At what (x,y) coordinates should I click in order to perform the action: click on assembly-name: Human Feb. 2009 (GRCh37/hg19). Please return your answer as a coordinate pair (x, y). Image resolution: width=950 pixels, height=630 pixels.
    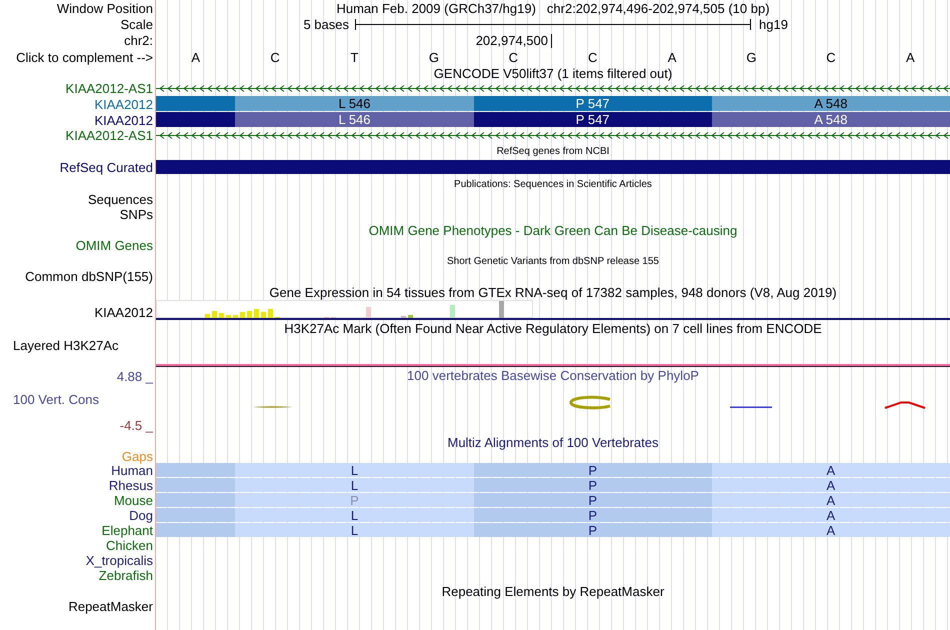
    Looking at the image, I should click on (436, 8).